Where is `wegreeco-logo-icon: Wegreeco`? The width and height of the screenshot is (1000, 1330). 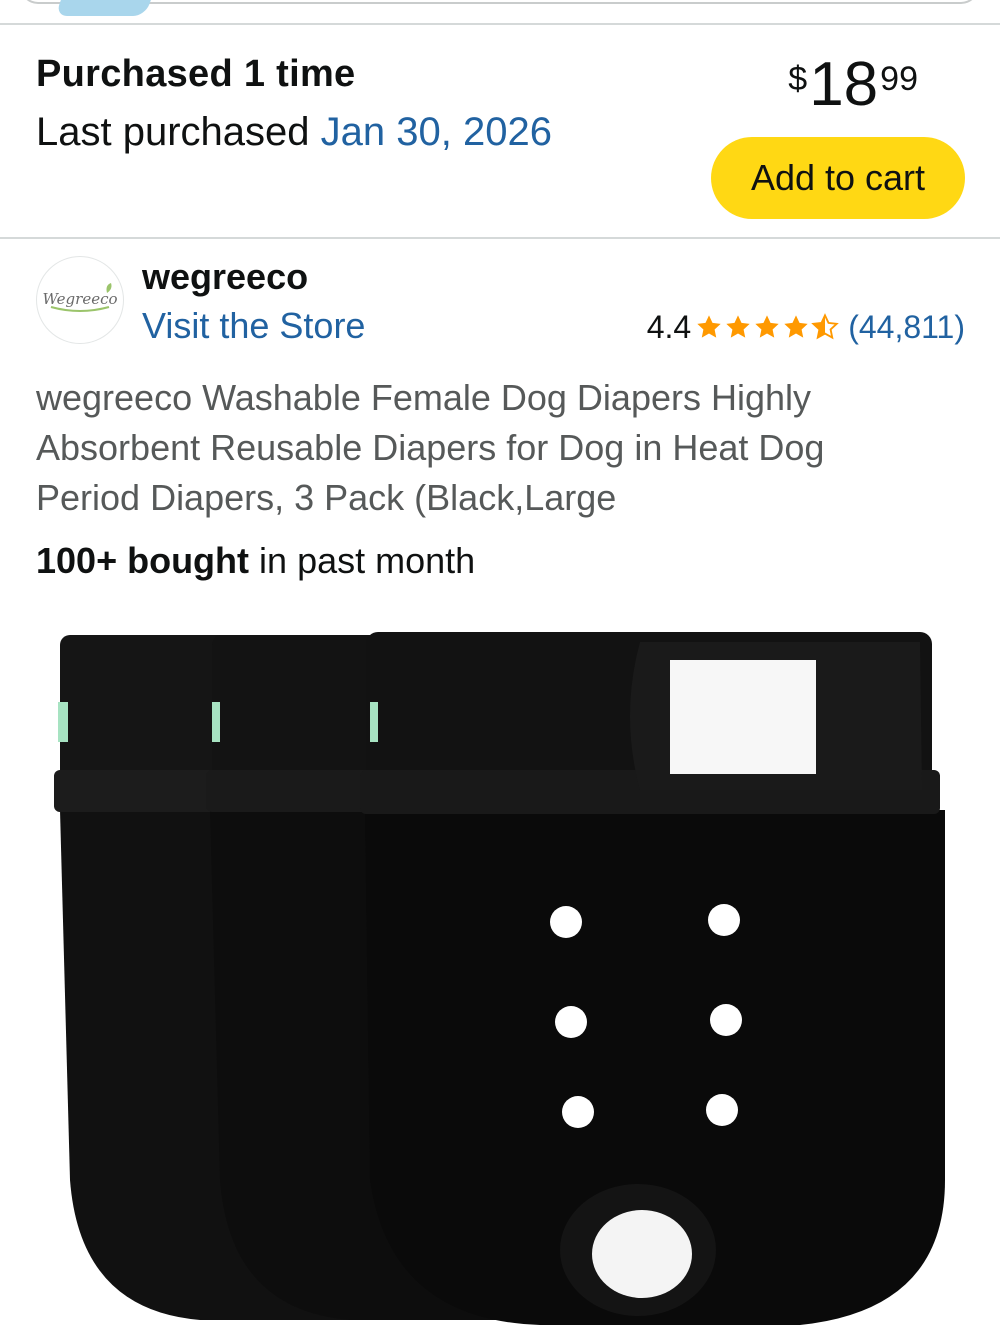
wegreeco-logo-icon: Wegreeco is located at coordinates (80, 297).